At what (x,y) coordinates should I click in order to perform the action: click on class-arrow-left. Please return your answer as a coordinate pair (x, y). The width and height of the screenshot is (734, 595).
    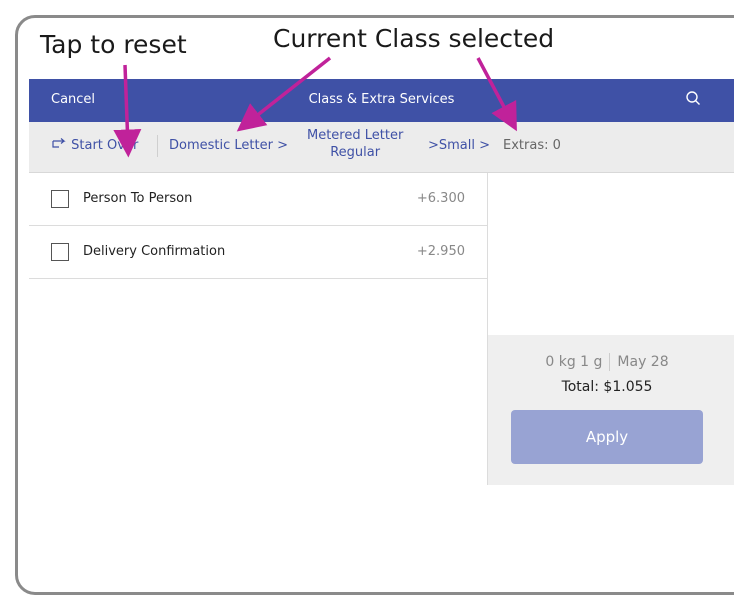
    Looking at the image, I should click on (284, 94).